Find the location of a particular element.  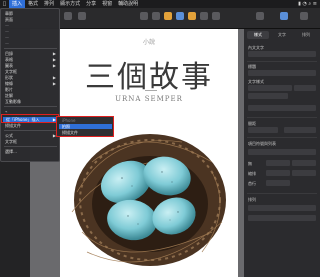

highlight-box-submenu is located at coordinates (85, 126).